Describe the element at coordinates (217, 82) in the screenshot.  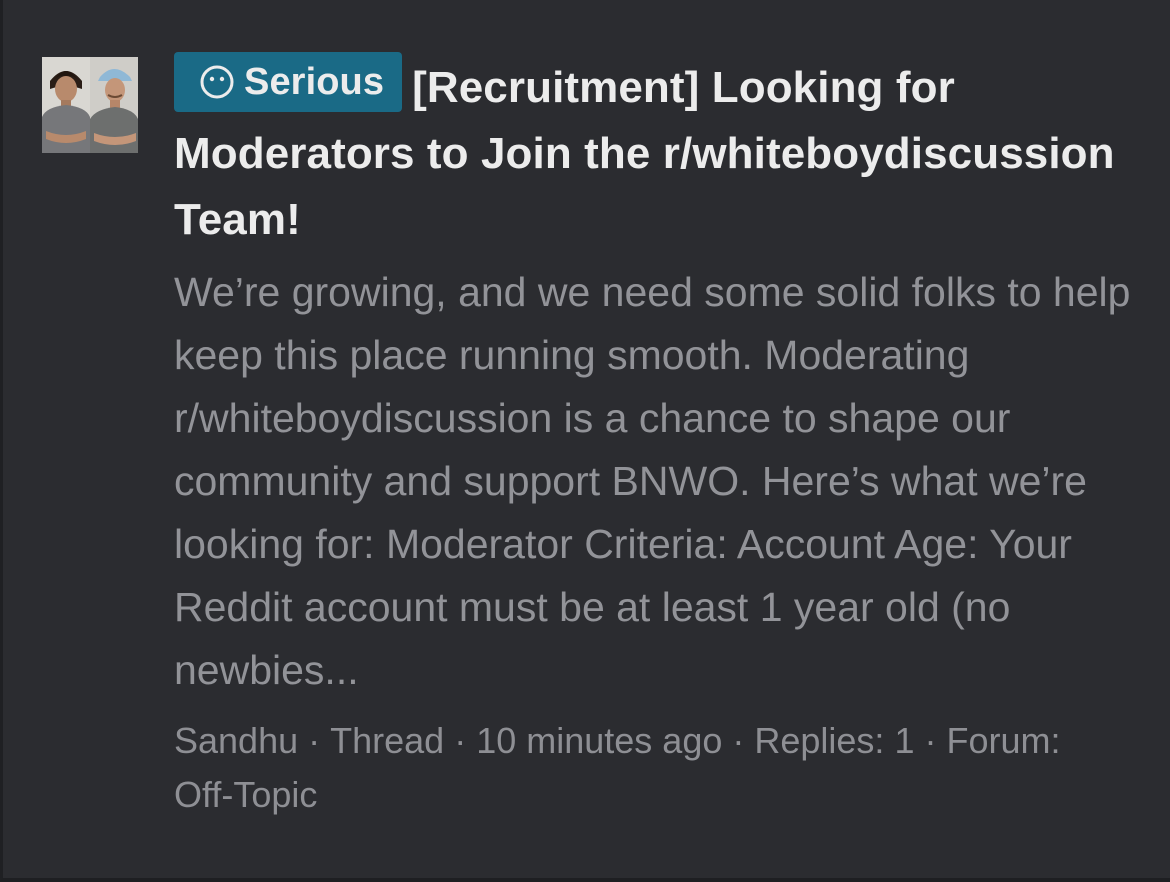
I see `neutral-face-icon` at that location.